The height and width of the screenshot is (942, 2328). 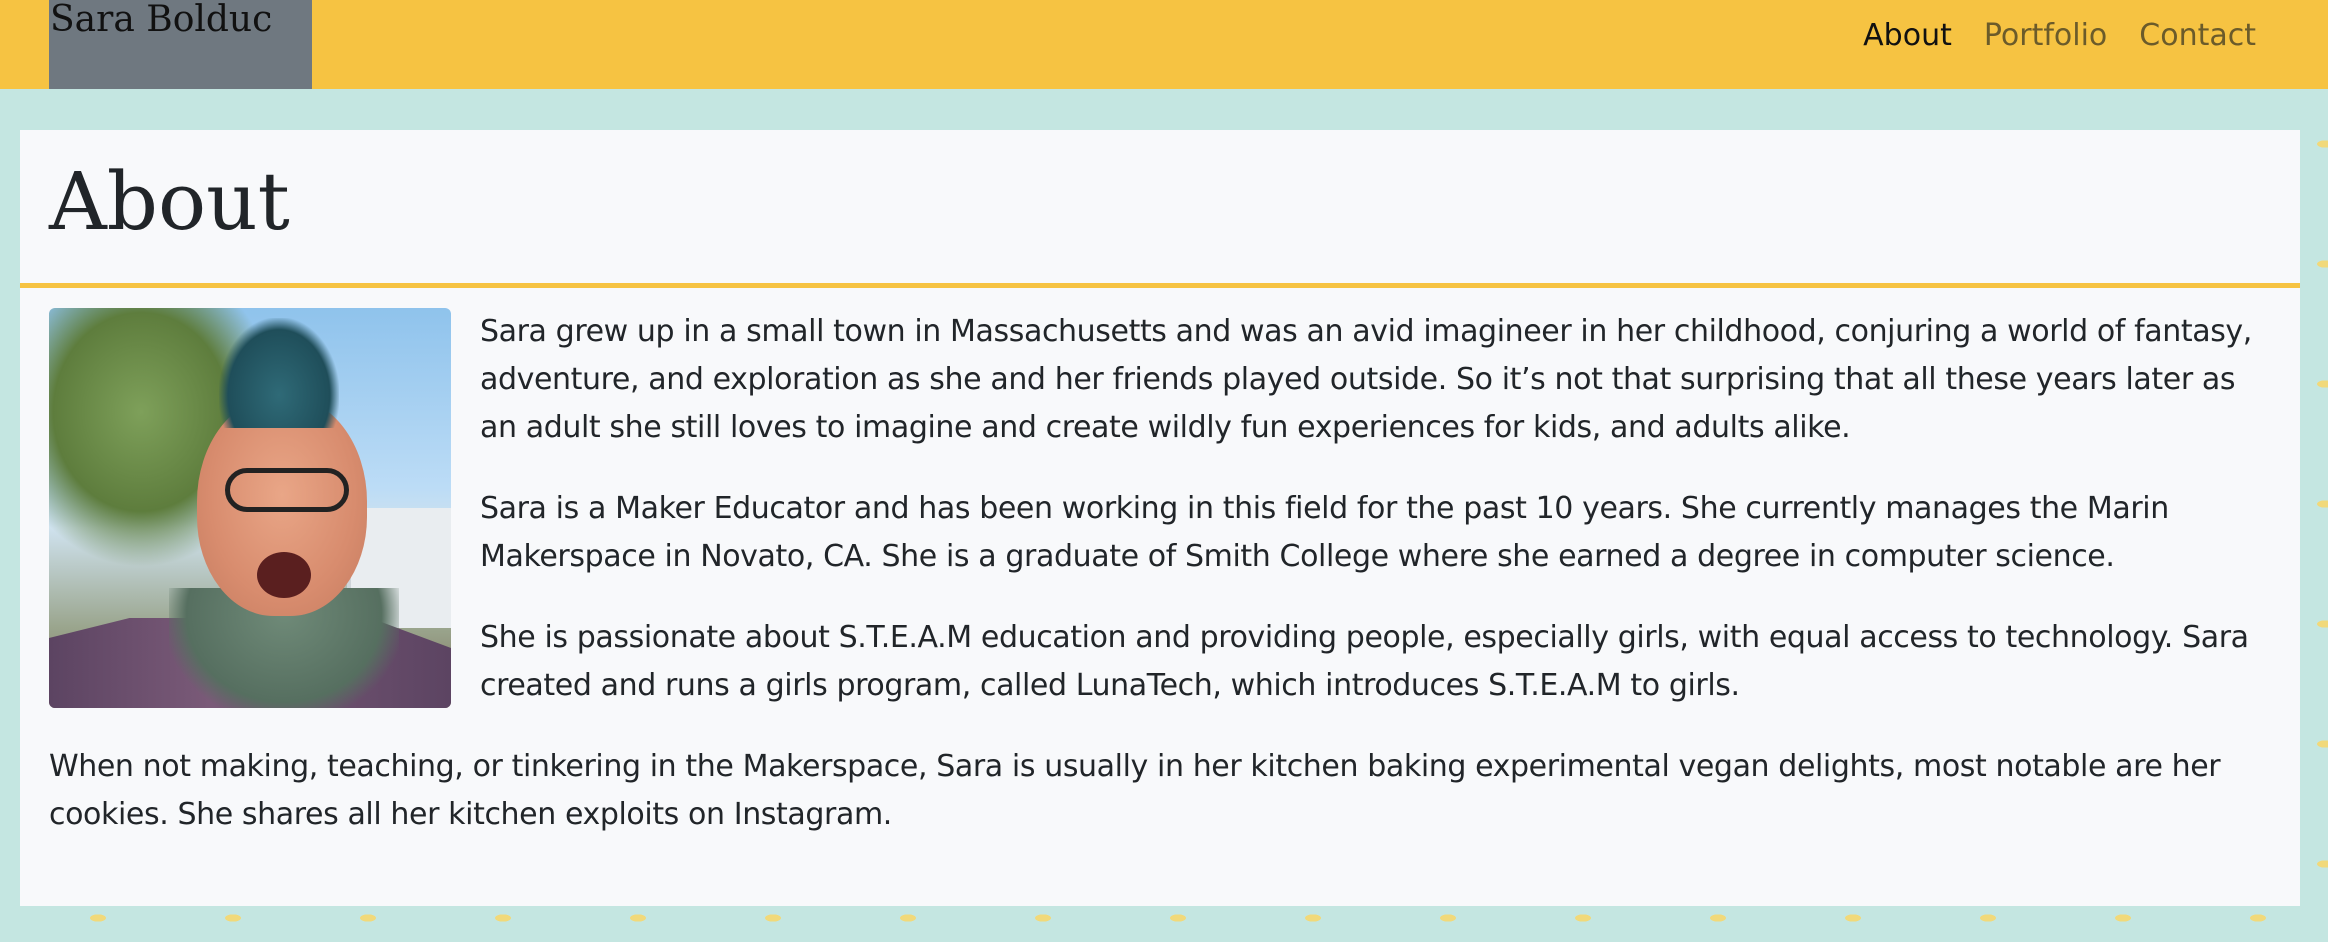 I want to click on page-title: About, so click(x=169, y=201).